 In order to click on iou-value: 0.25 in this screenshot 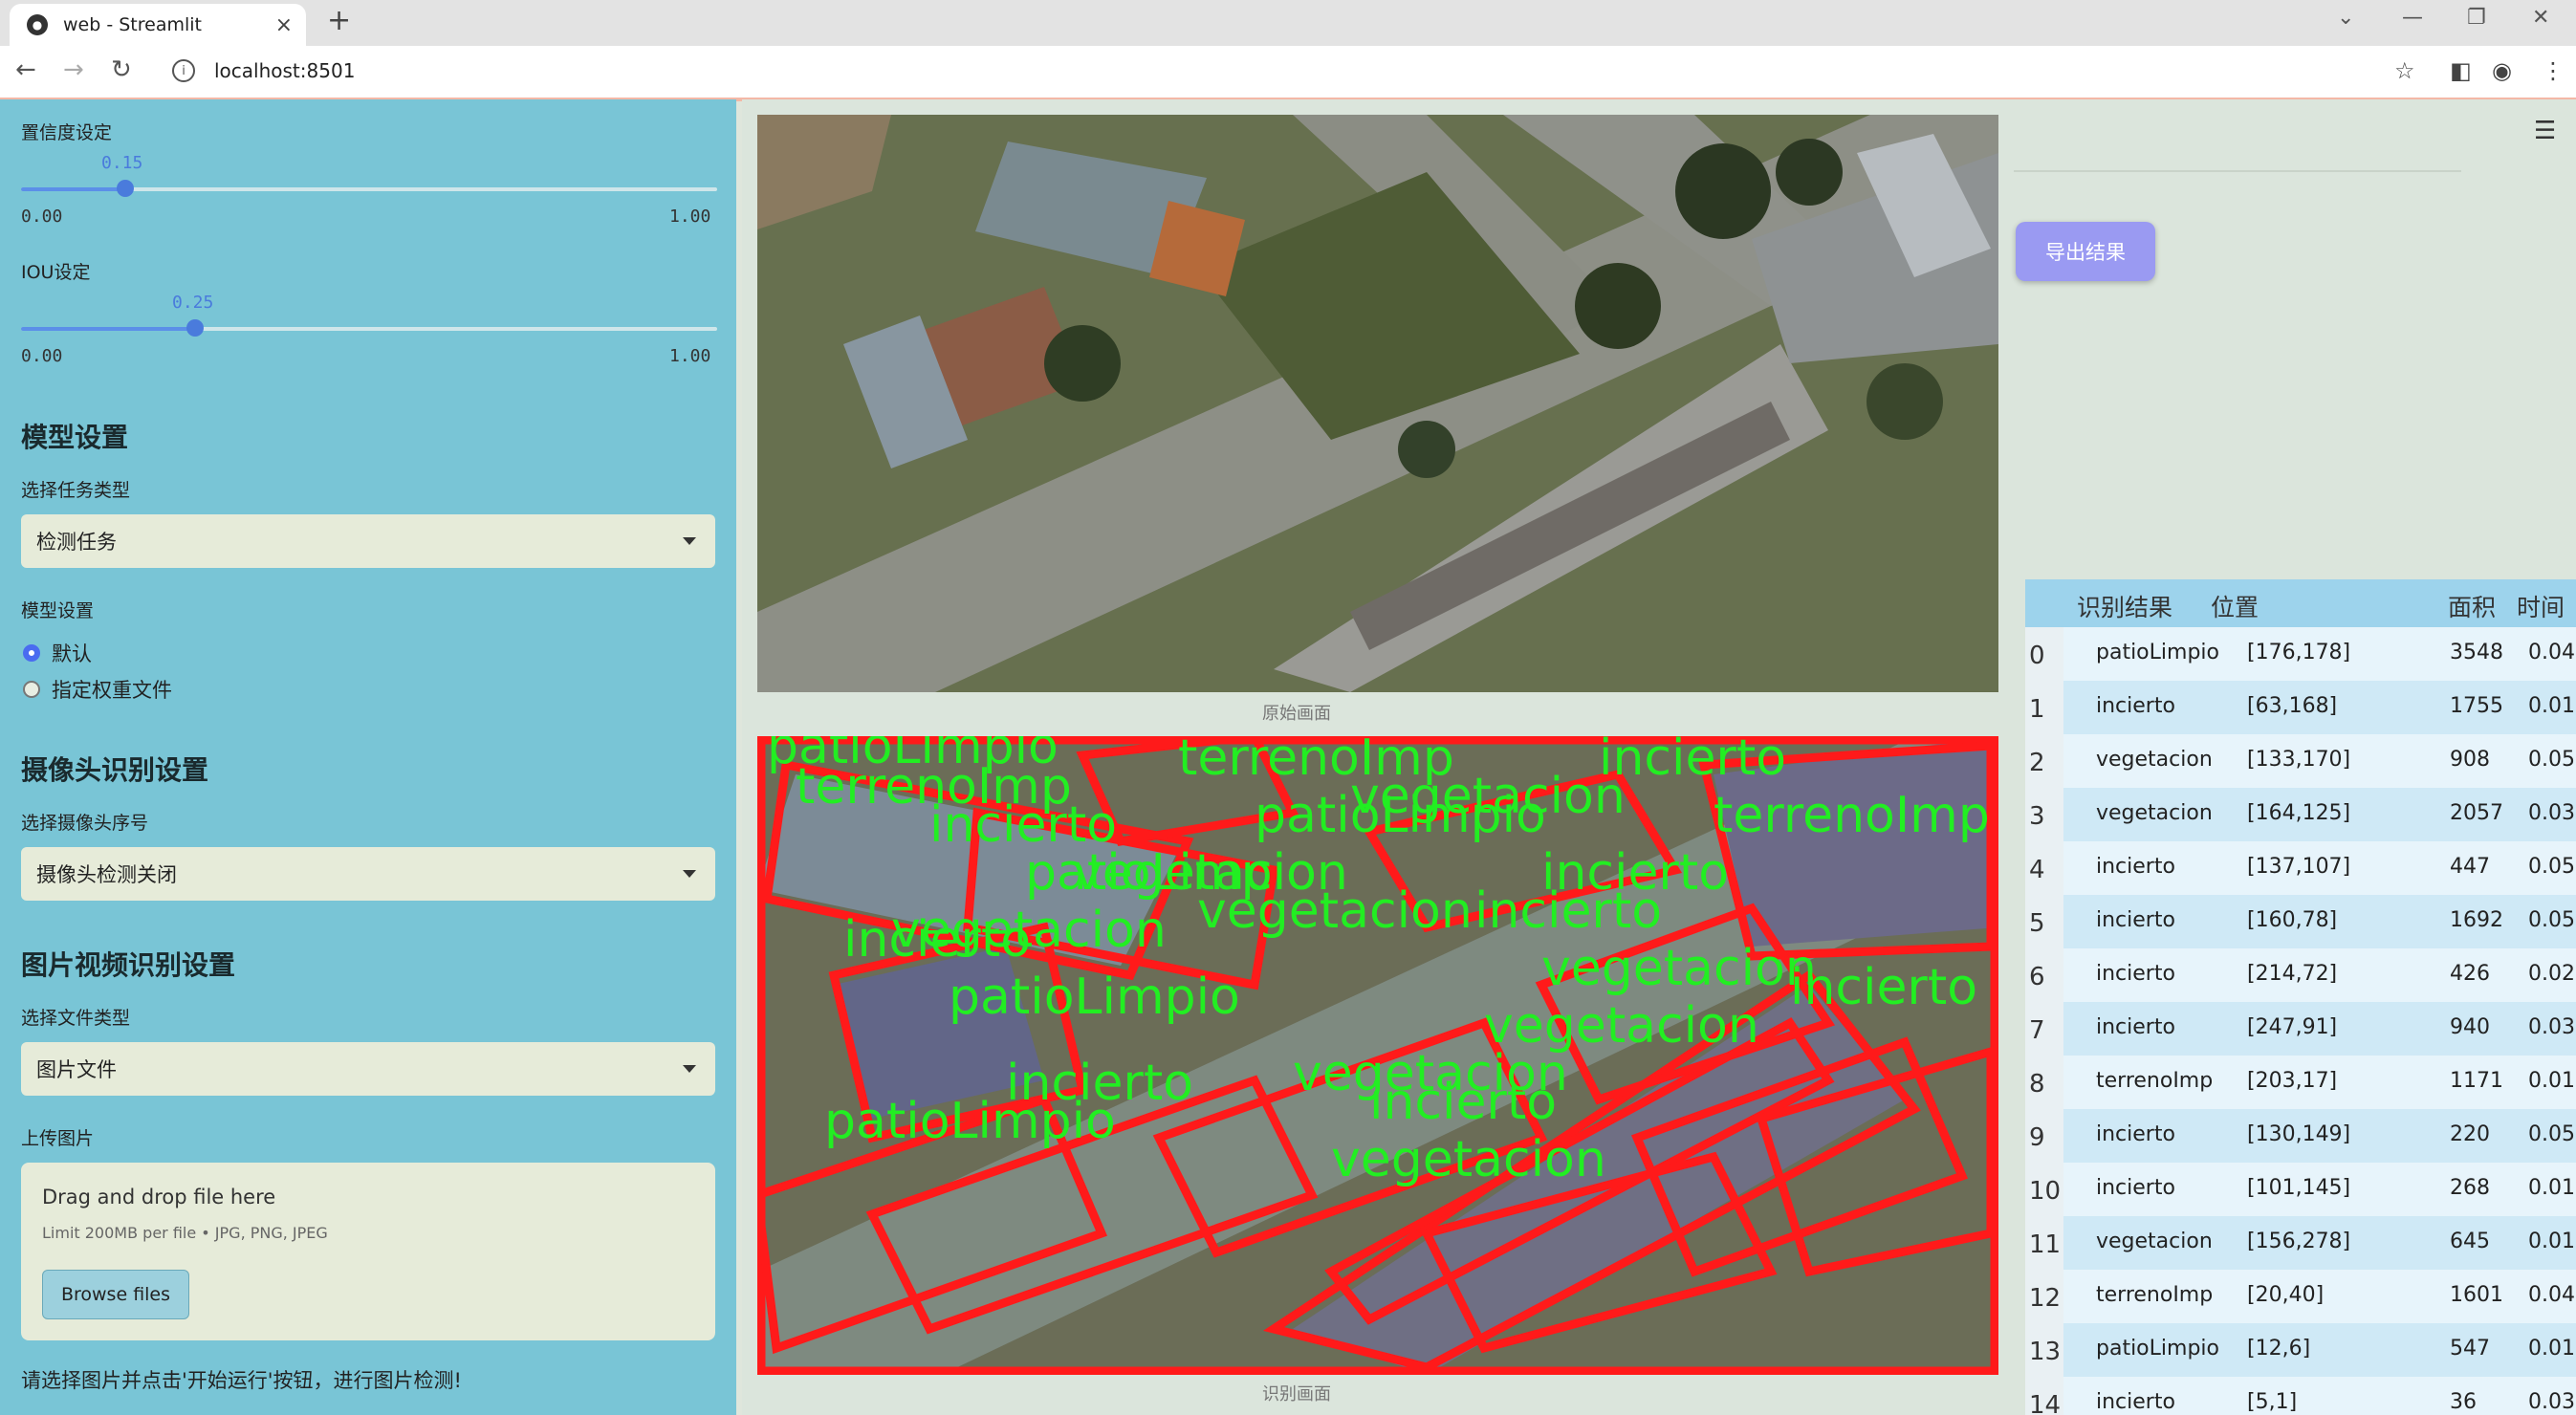, I will do `click(193, 303)`.